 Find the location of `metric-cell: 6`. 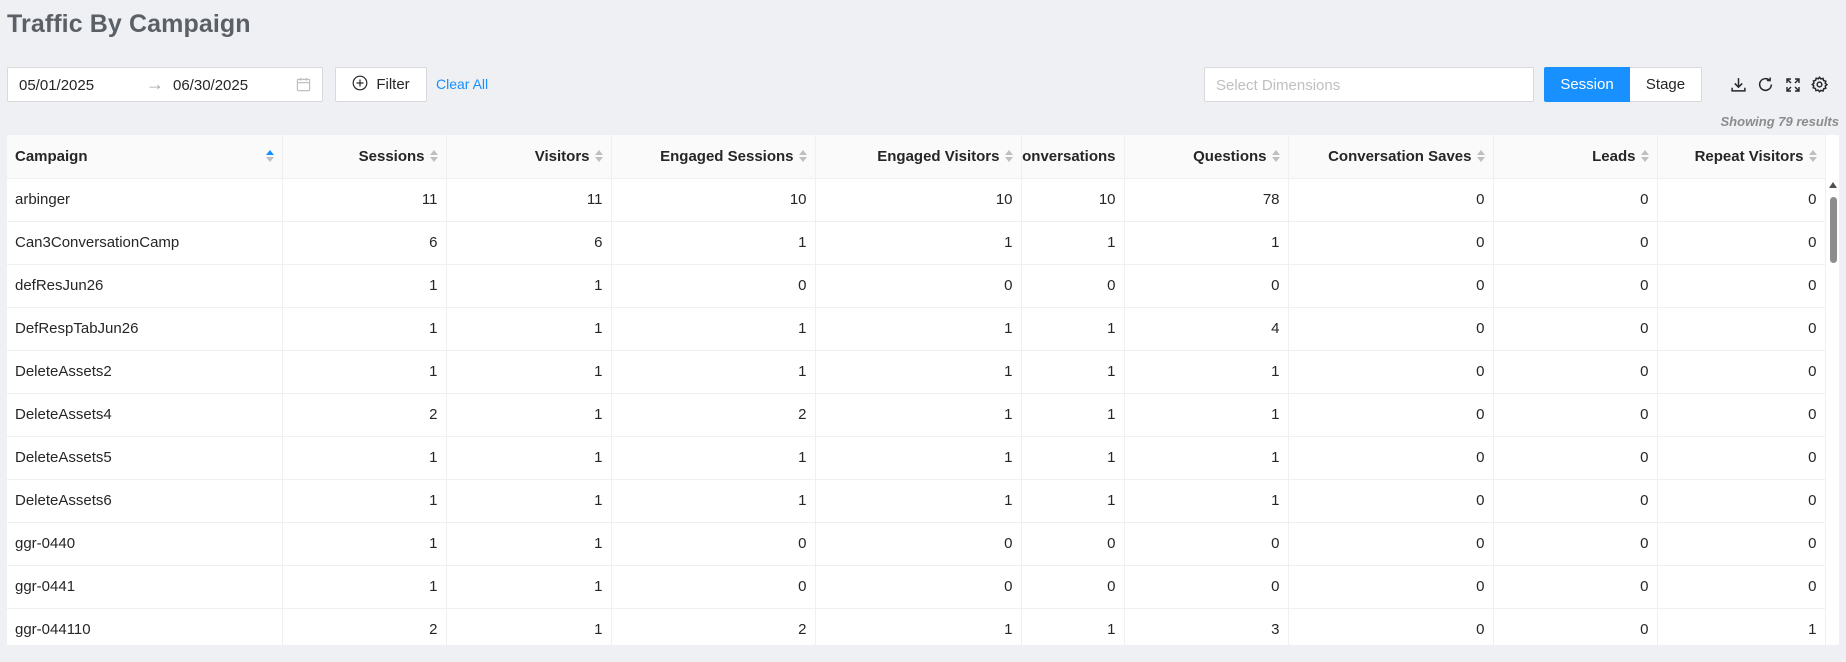

metric-cell: 6 is located at coordinates (364, 243).